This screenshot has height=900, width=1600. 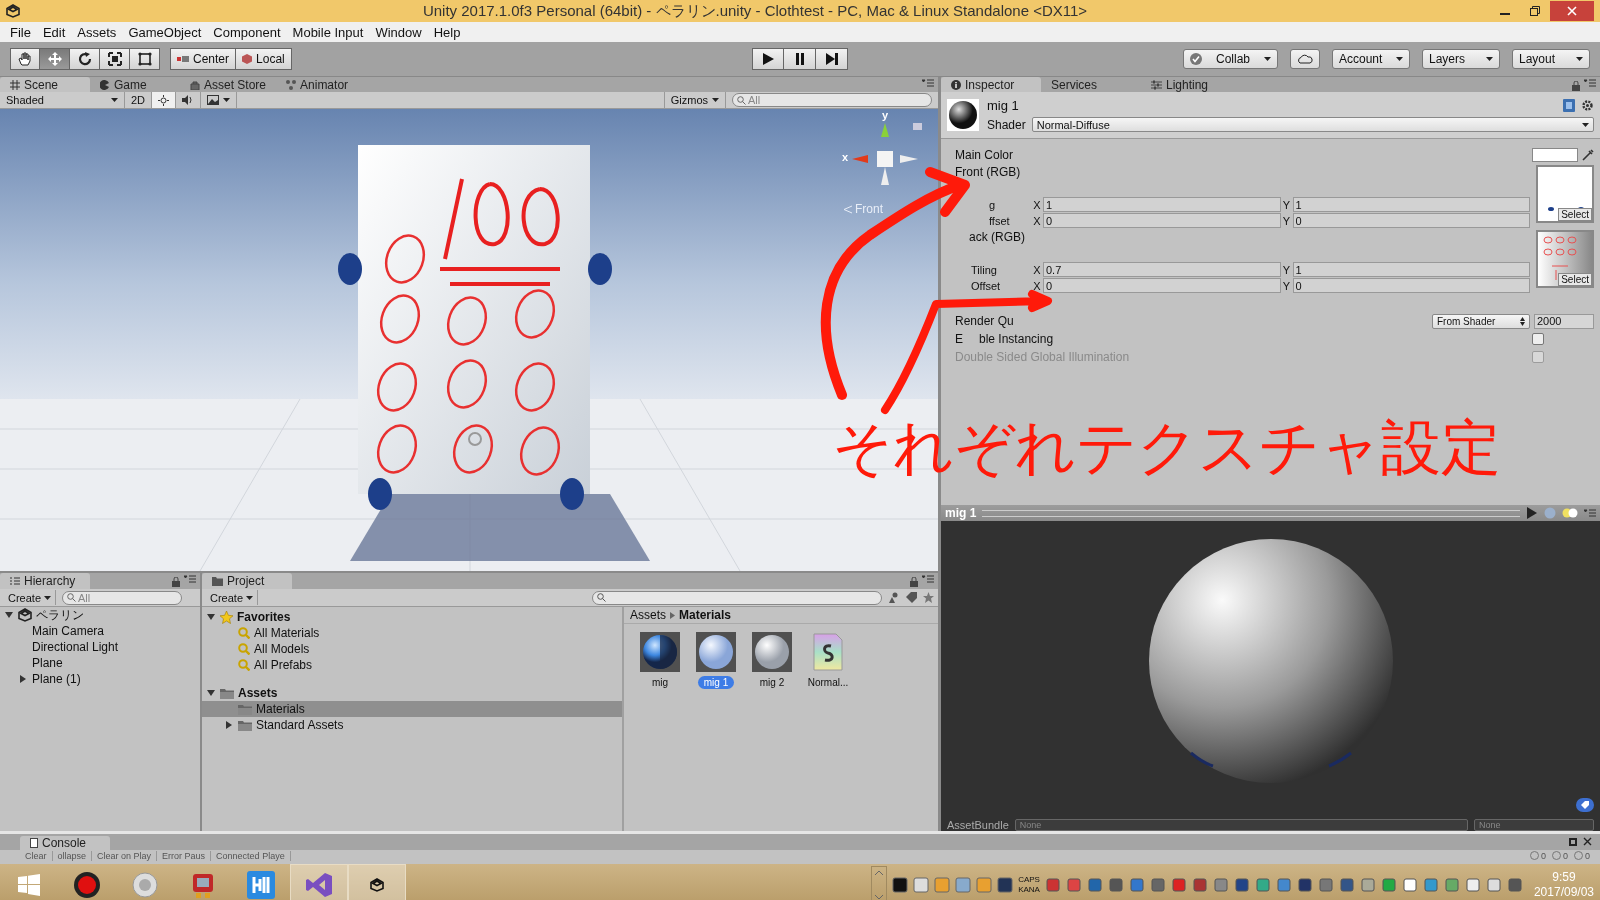 I want to click on panel-tab: Services, so click(x=1091, y=84).